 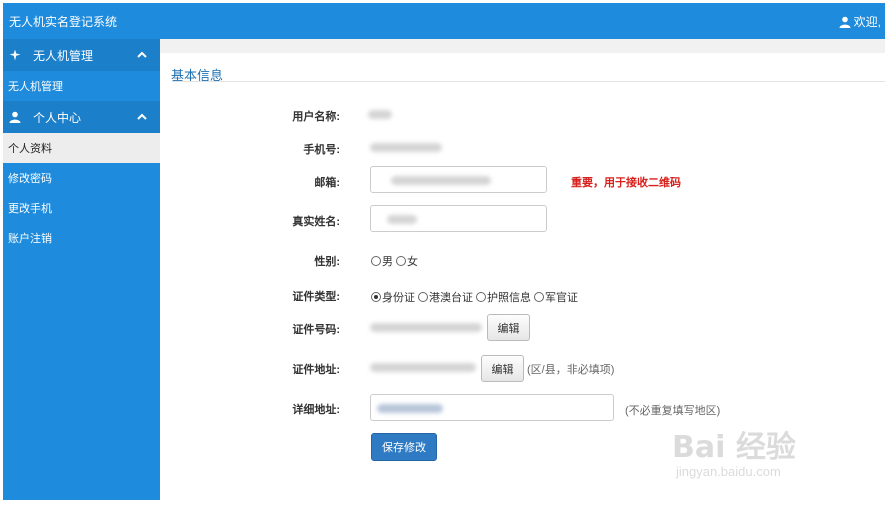 I want to click on sidebar-group-drone-management: 无人机管理, so click(x=81, y=55).